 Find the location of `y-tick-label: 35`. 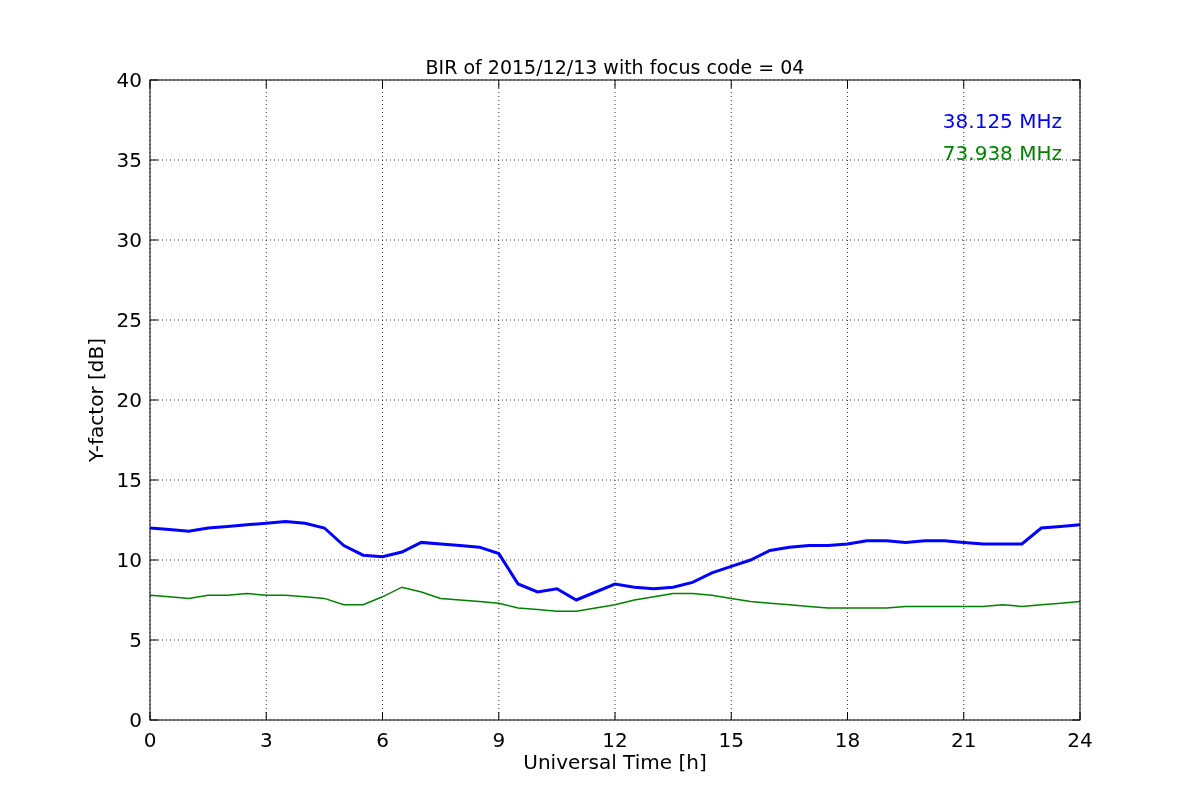

y-tick-label: 35 is located at coordinates (129, 160).